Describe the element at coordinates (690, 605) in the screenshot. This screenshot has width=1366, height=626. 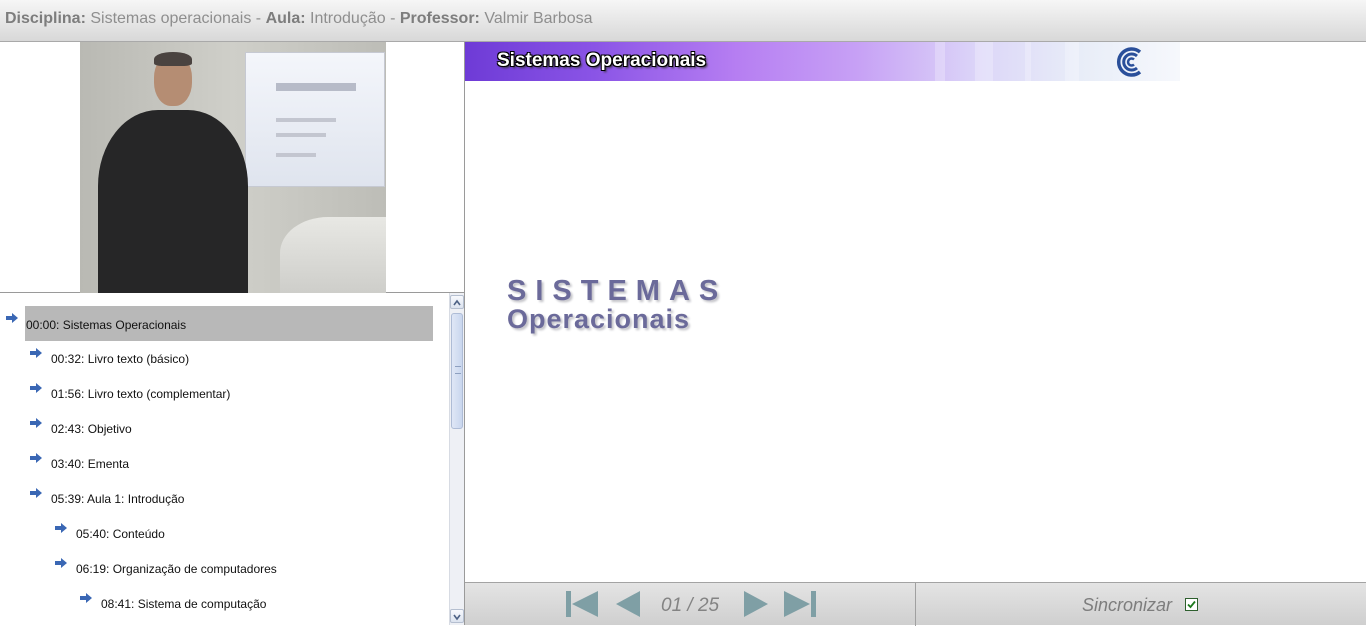
I see `page-counter: 01 / 25` at that location.